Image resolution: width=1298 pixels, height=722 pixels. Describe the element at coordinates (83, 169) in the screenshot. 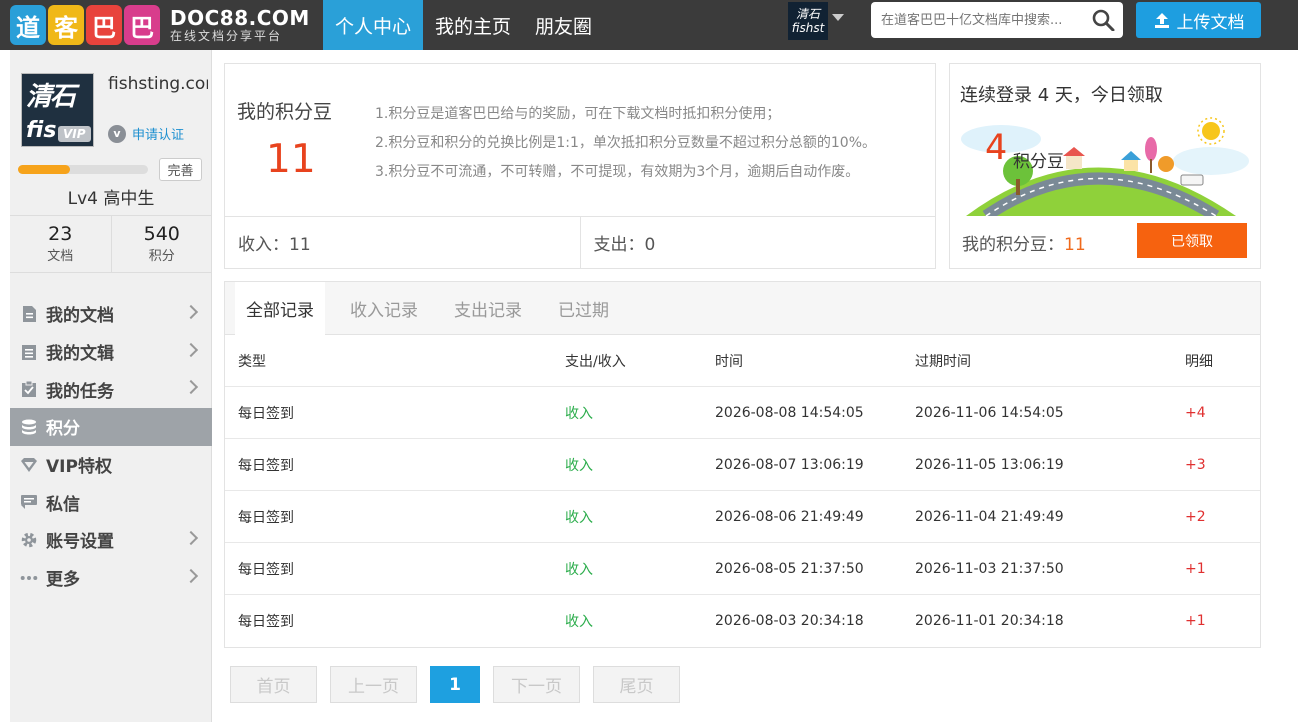

I see `level-progress-bar` at that location.